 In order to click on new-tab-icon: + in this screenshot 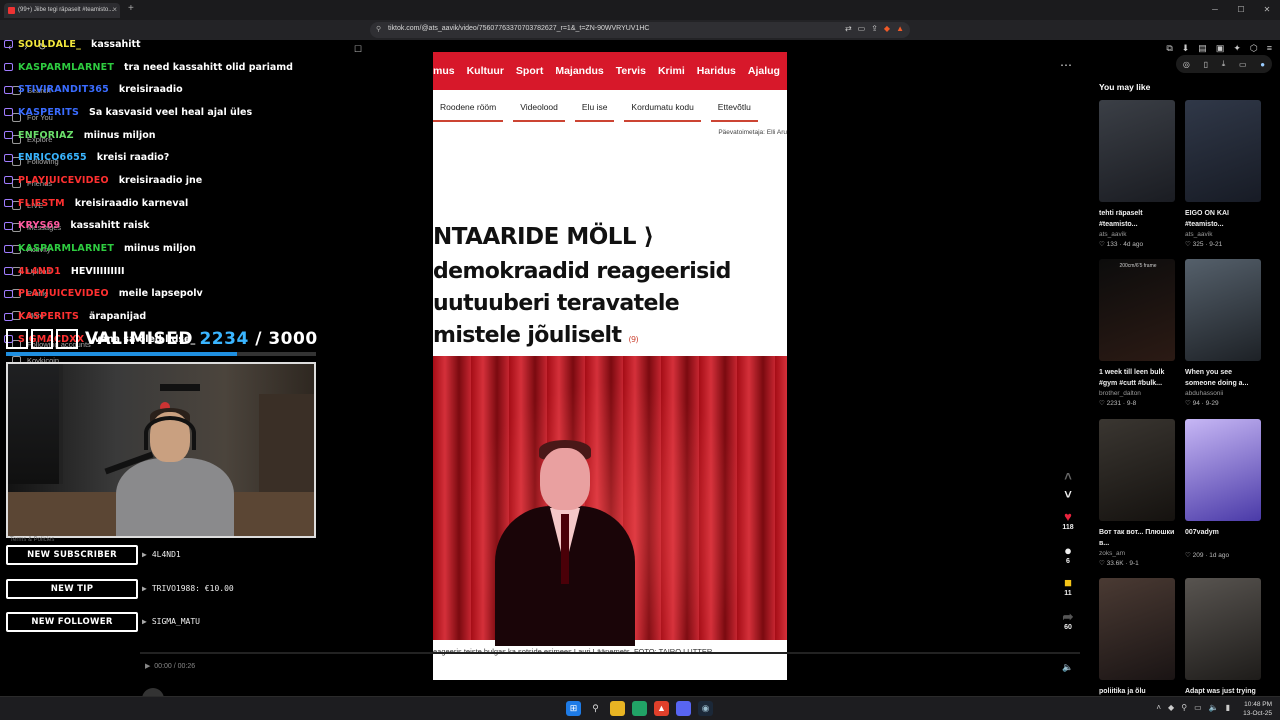, I will do `click(131, 8)`.